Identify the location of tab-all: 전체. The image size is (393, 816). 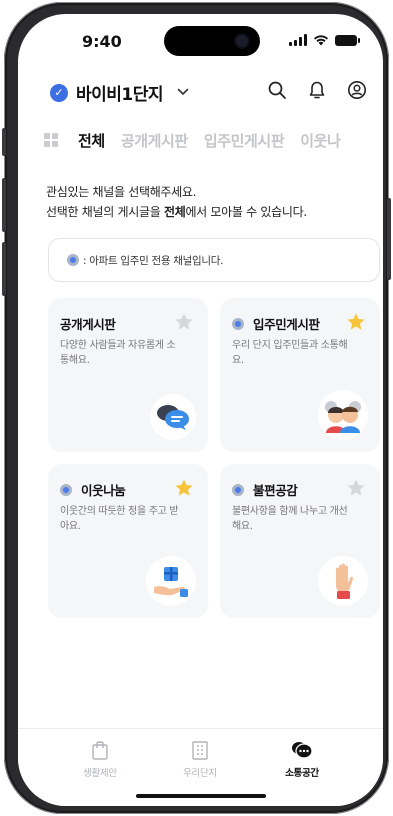
(91, 140).